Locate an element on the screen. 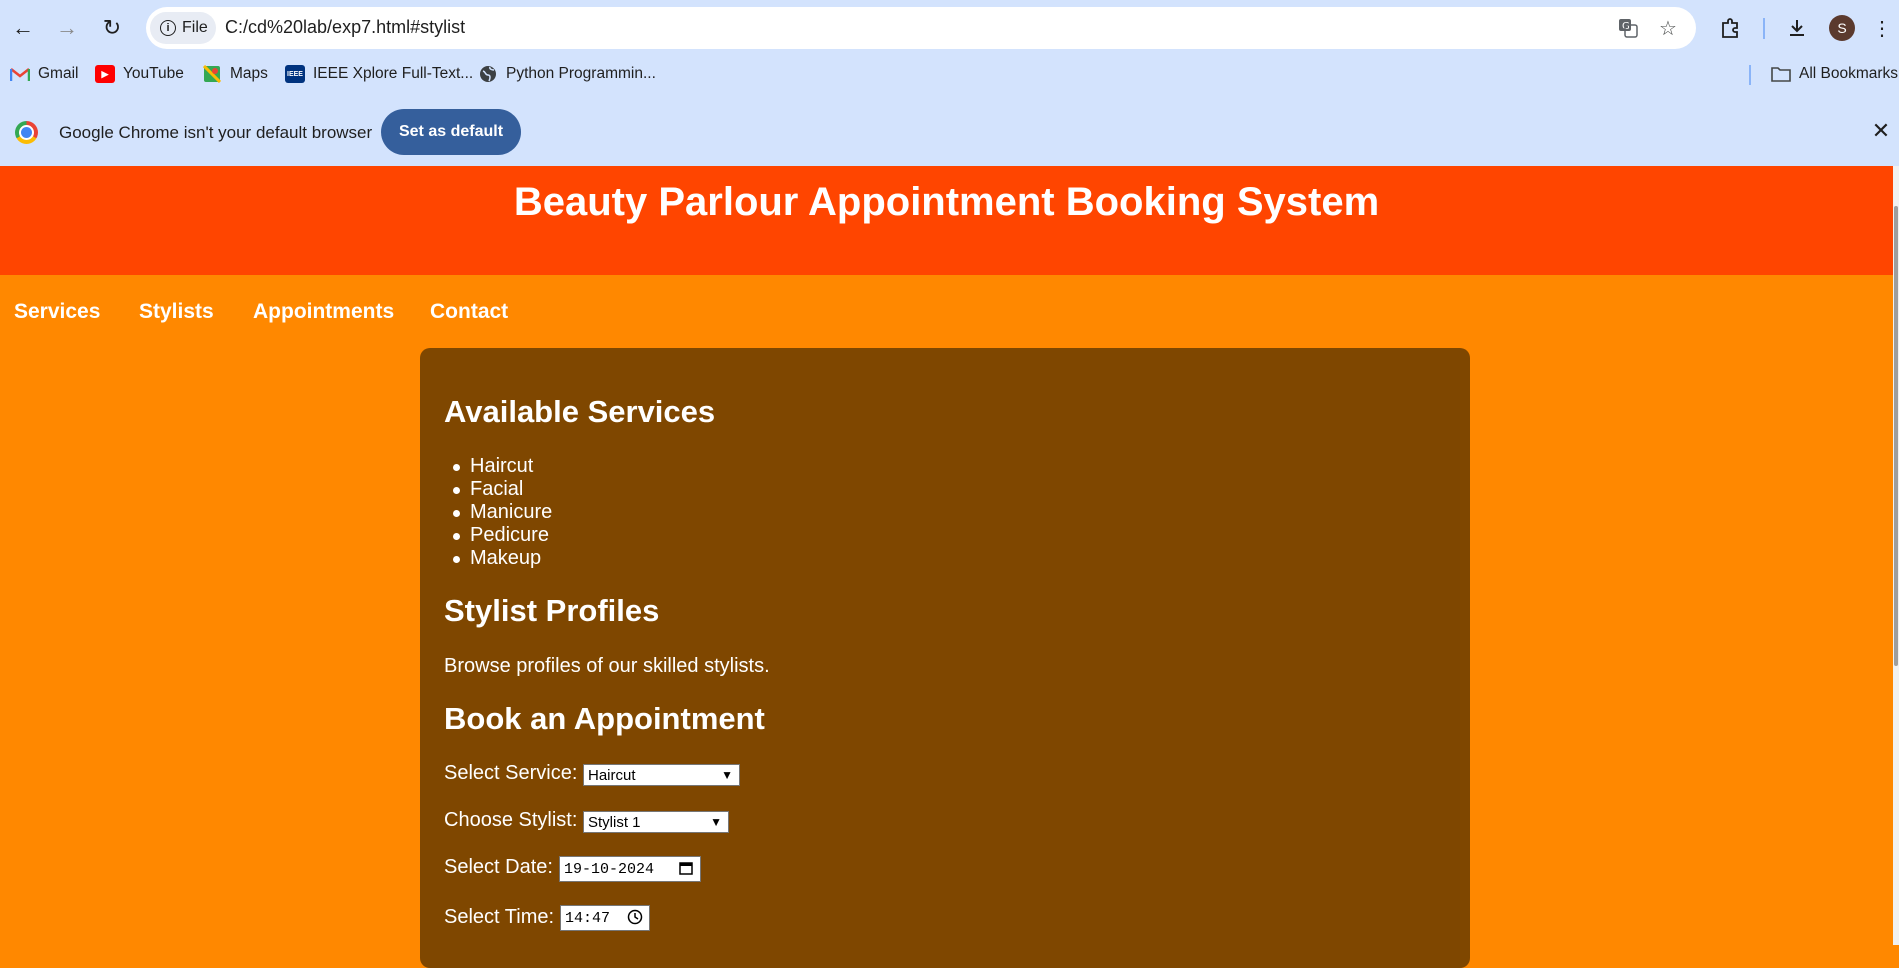  bookmark-youtube: ▶ YouTube is located at coordinates (139, 74).